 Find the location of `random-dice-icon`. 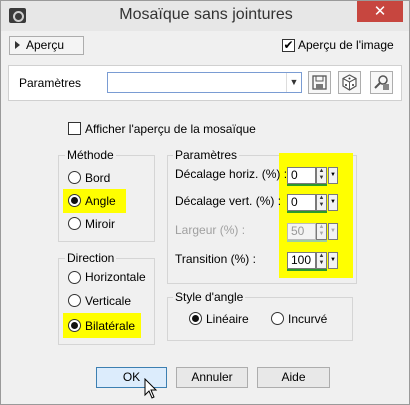

random-dice-icon is located at coordinates (349, 82).